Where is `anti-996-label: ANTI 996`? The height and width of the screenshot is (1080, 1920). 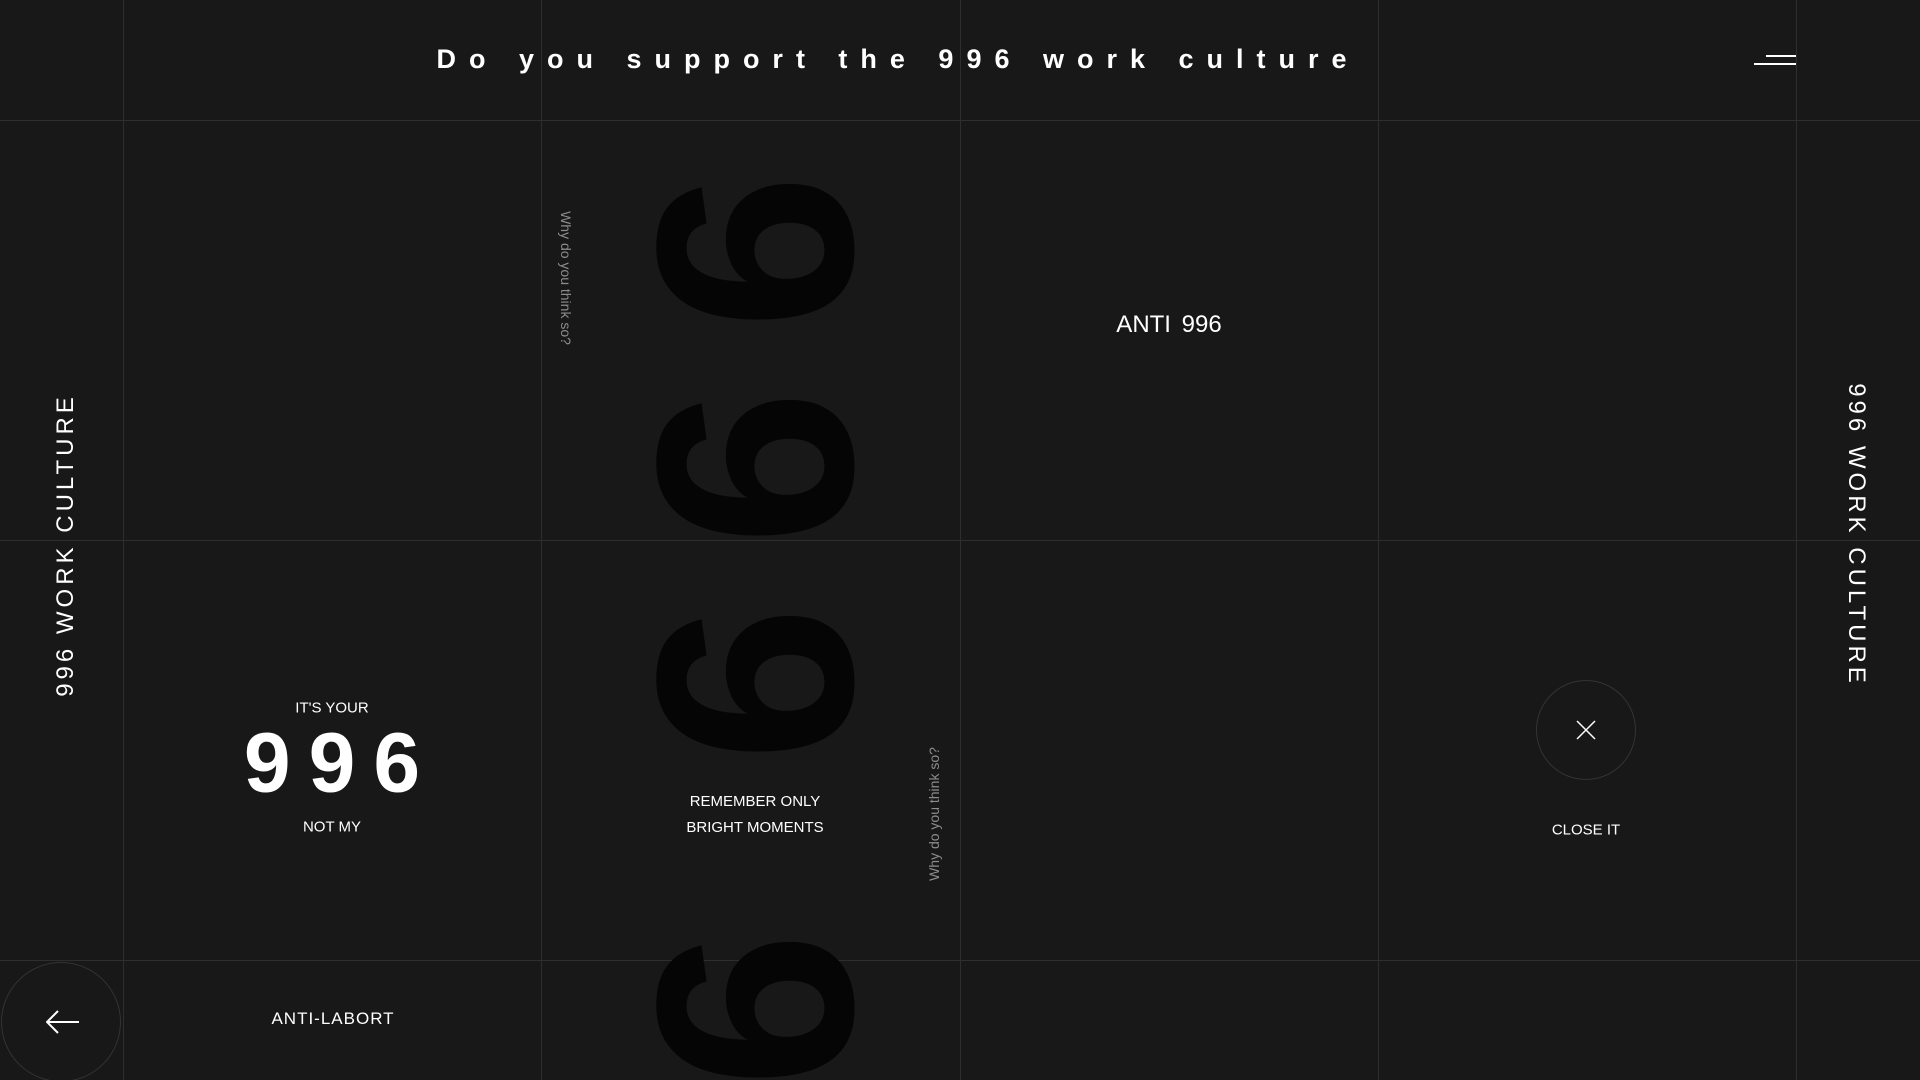 anti-996-label: ANTI 996 is located at coordinates (1169, 324).